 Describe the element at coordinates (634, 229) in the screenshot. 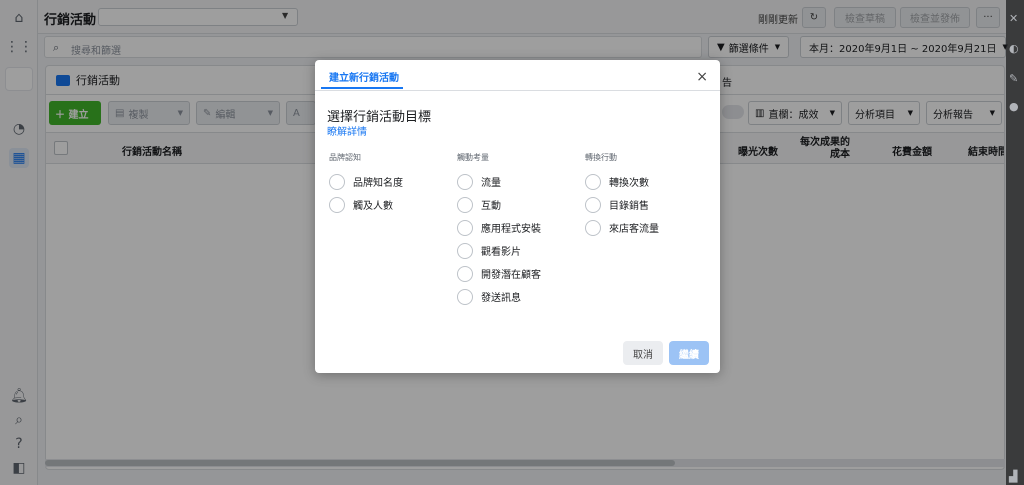

I see `option-label: 來店客流量` at that location.